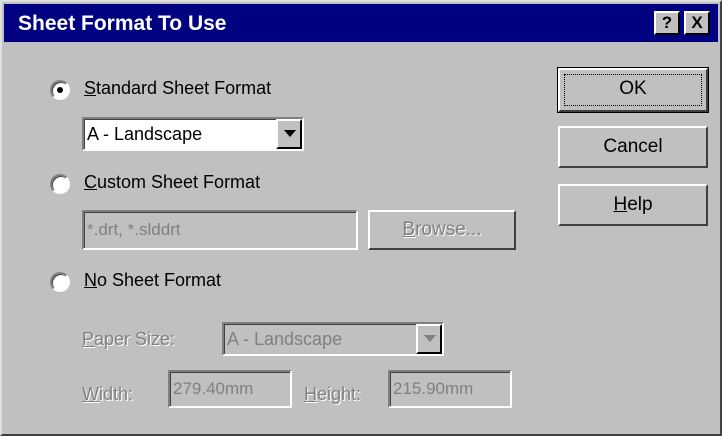 The image size is (722, 436). What do you see at coordinates (152, 280) in the screenshot?
I see `no-format-label: No Sheet Format` at bounding box center [152, 280].